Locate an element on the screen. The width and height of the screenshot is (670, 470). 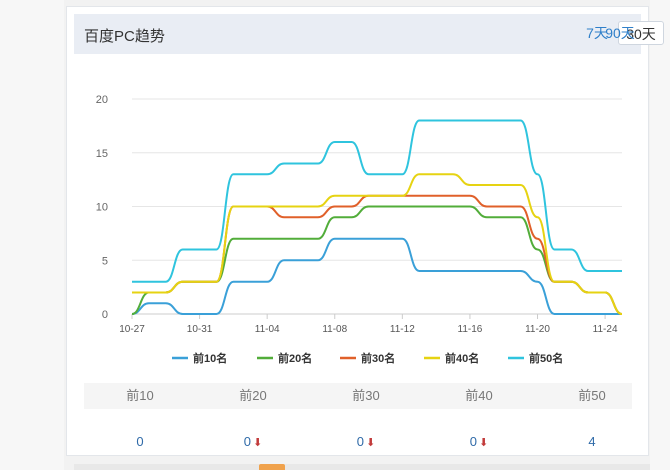
stat-value-top20: 0 ⬇ is located at coordinates (253, 442).